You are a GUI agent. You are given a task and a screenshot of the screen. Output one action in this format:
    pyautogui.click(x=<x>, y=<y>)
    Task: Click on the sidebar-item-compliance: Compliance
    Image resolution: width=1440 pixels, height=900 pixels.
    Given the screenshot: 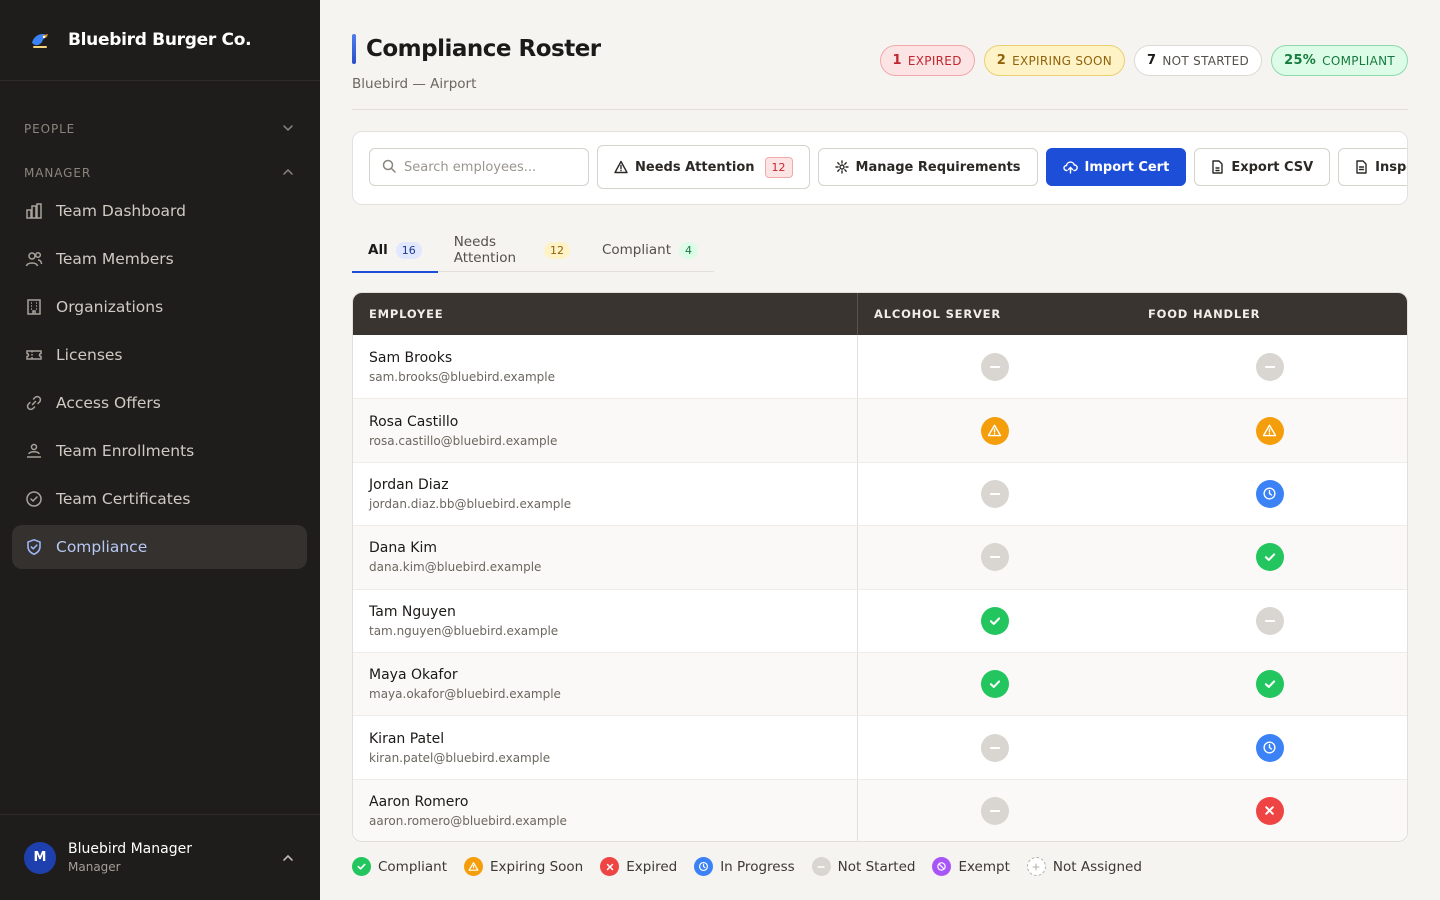 What is the action you would take?
    pyautogui.click(x=159, y=547)
    